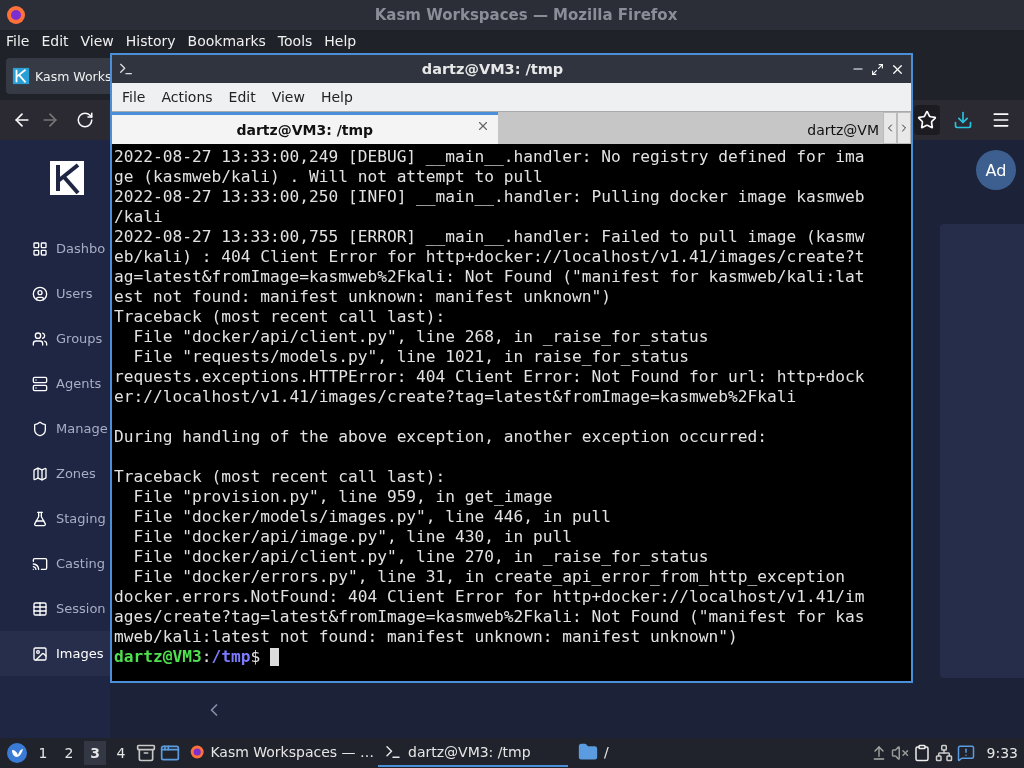 This screenshot has height=768, width=1024. Describe the element at coordinates (55, 653) in the screenshot. I see `nav-item: Images` at that location.